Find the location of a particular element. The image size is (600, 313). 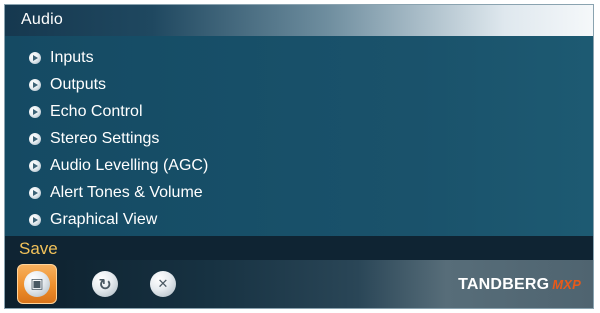

refresh-icon: ↻ is located at coordinates (105, 284).